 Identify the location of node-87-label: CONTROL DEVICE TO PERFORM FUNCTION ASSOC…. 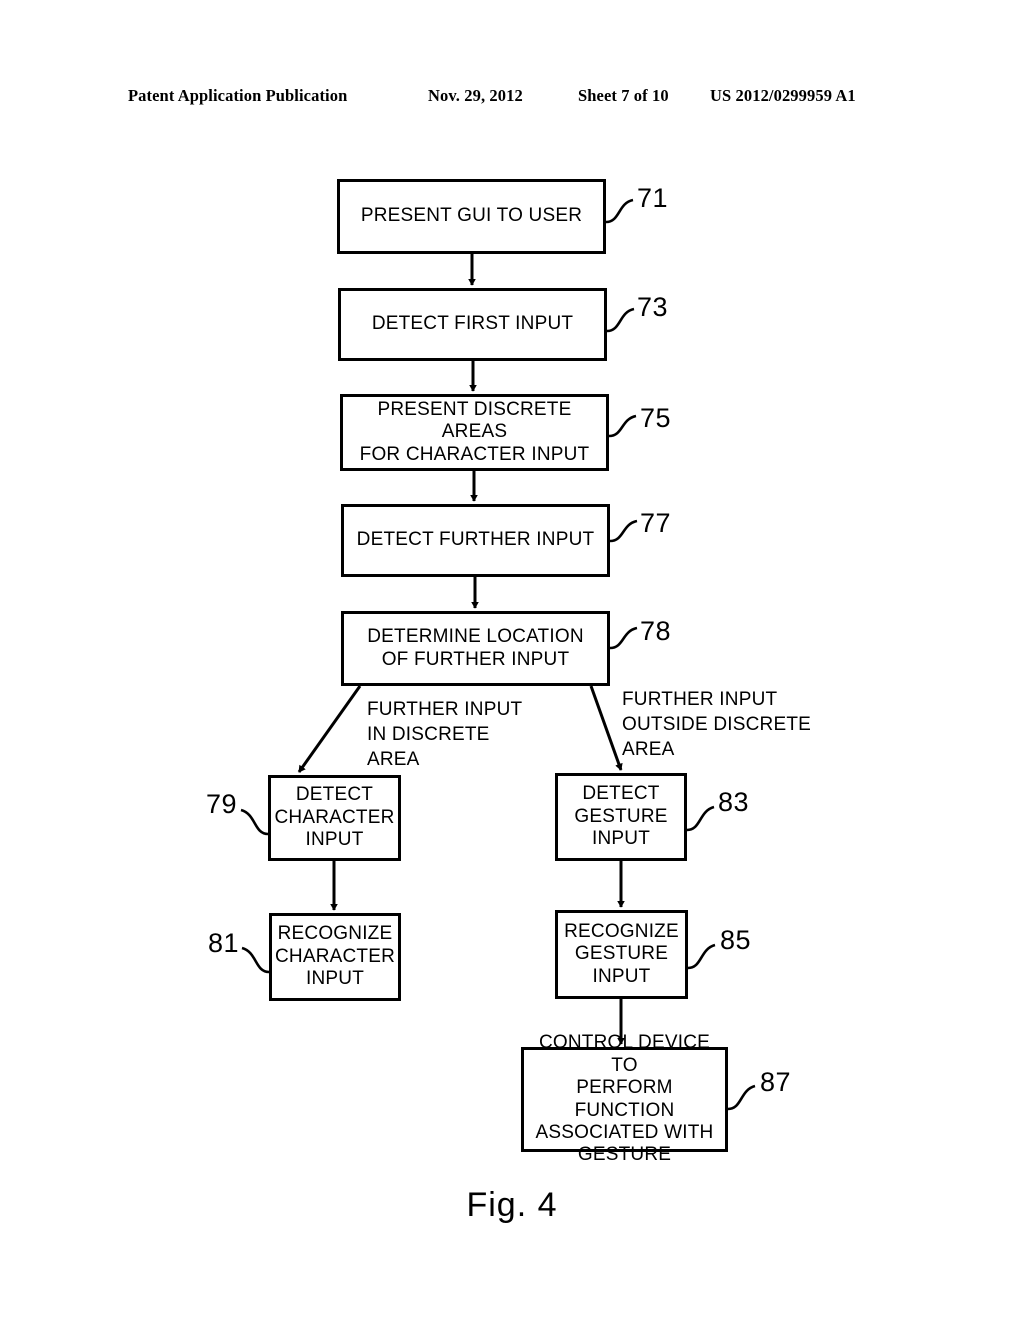
(624, 1099).